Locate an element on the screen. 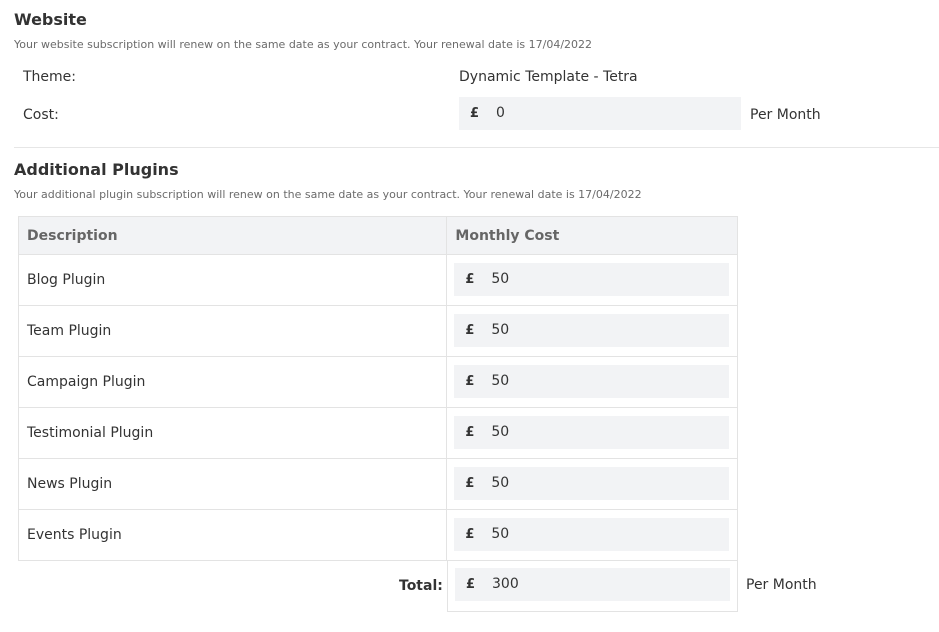  section-divider is located at coordinates (476, 147).